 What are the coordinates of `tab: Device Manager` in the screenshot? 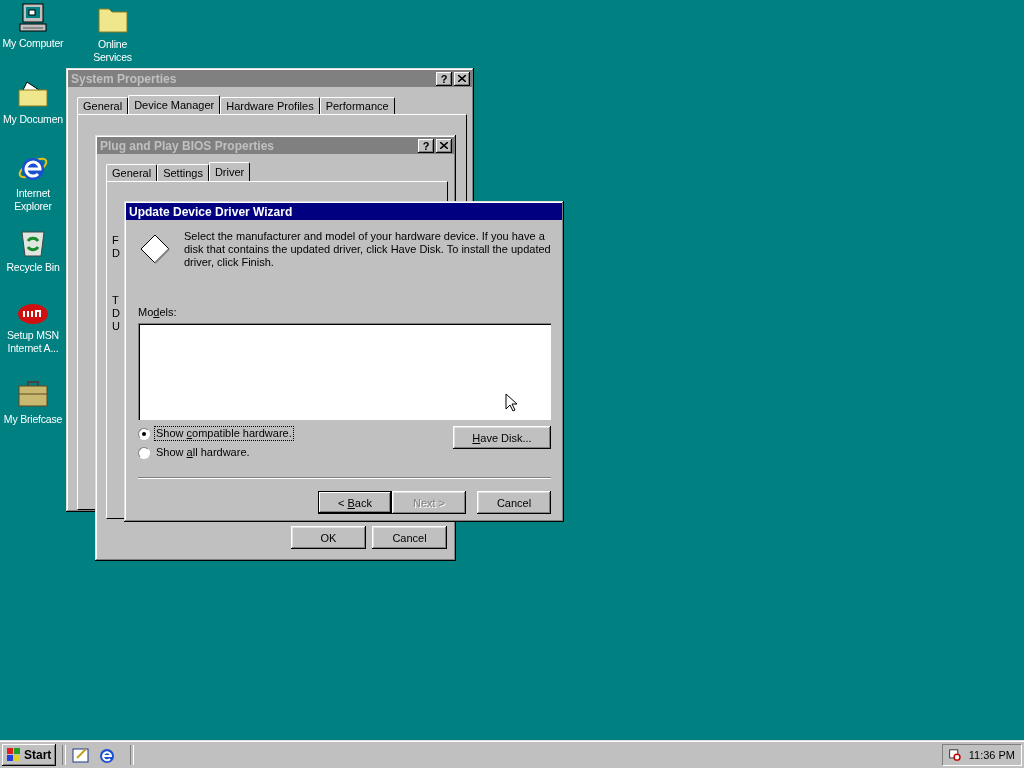 It's located at (174, 104).